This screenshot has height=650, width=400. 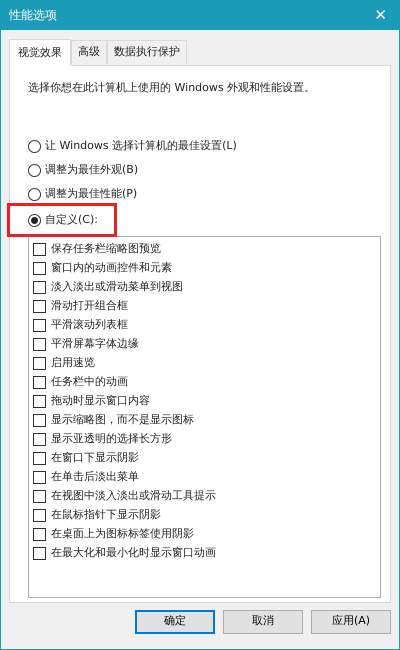 What do you see at coordinates (106, 249) in the screenshot?
I see `checkbox-label: 保存任务栏缩略图预览` at bounding box center [106, 249].